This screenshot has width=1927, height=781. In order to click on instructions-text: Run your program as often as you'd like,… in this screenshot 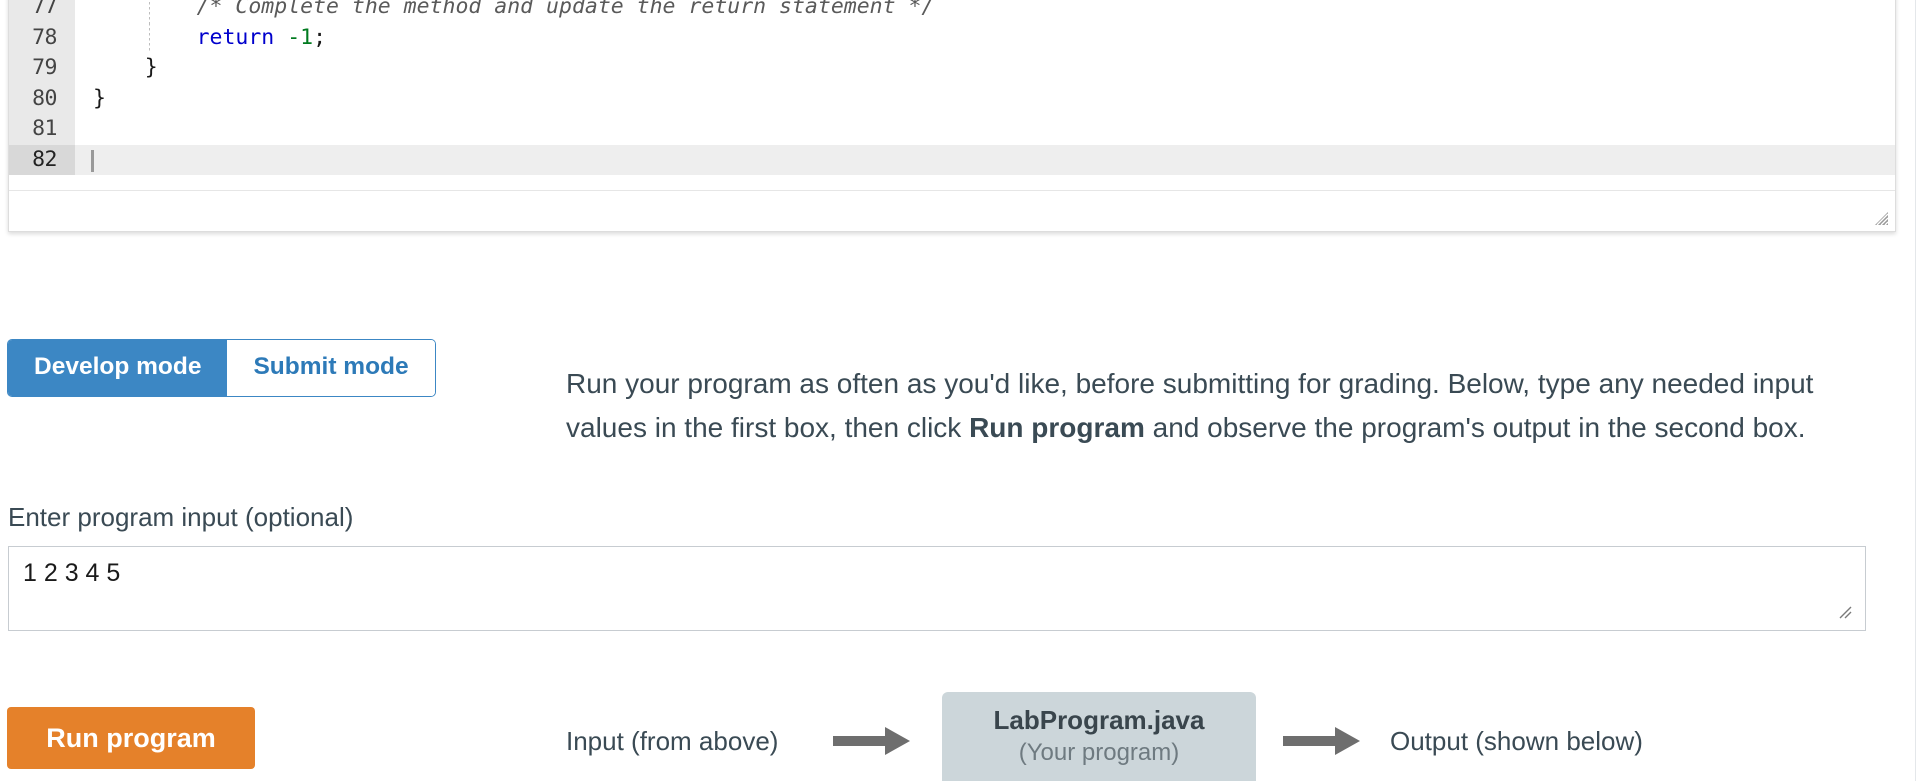, I will do `click(1225, 406)`.